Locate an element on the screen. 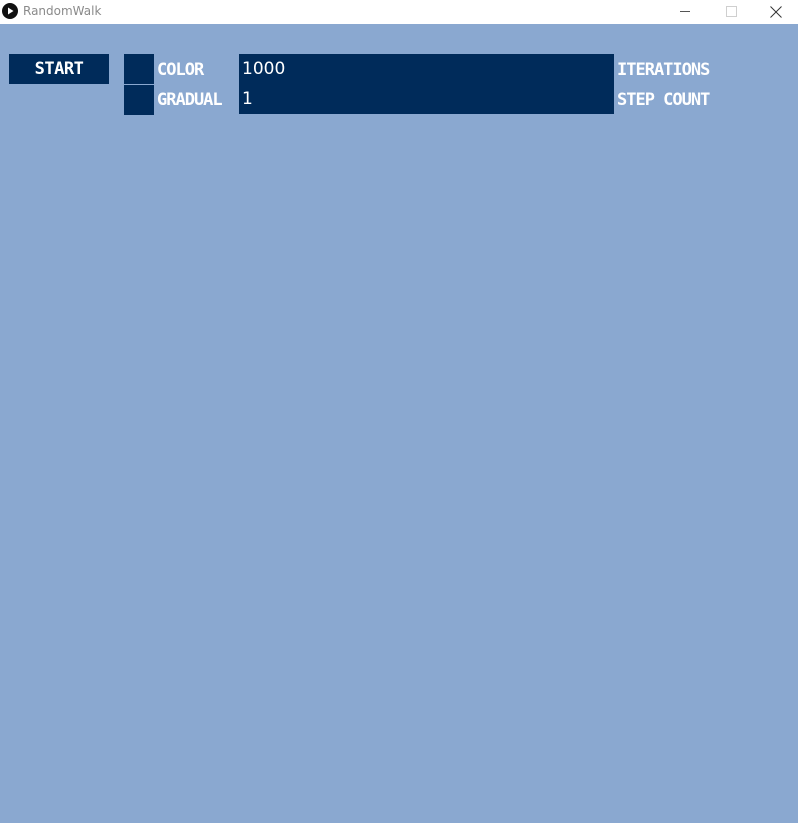  start-button: START is located at coordinates (59, 69).